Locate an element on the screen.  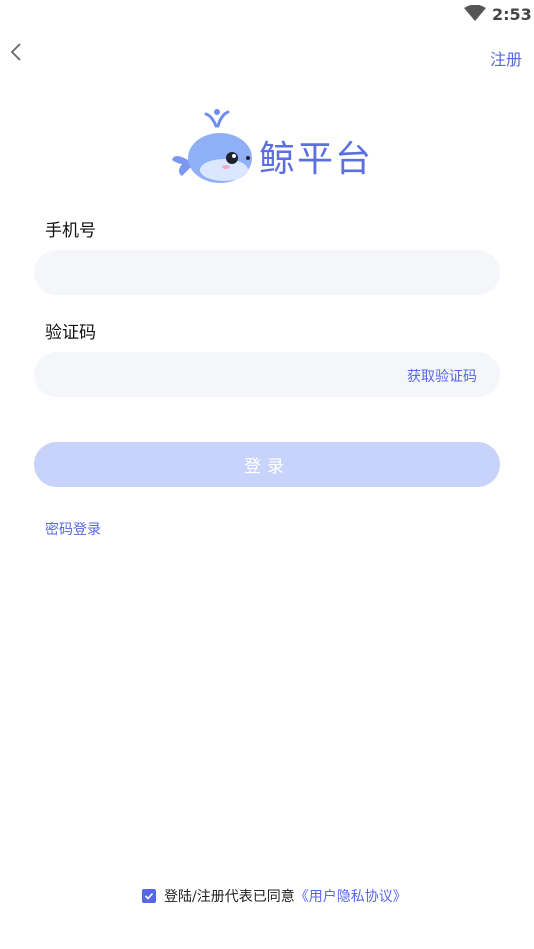
brand-name: 鲸平台 is located at coordinates (316, 159).